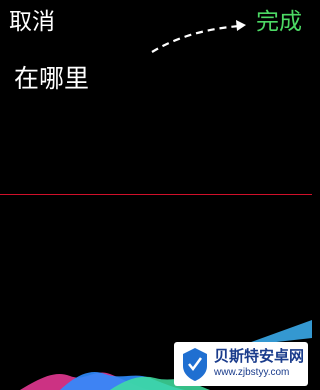 This screenshot has height=390, width=320. Describe the element at coordinates (156, 194) in the screenshot. I see `divider-line` at that location.